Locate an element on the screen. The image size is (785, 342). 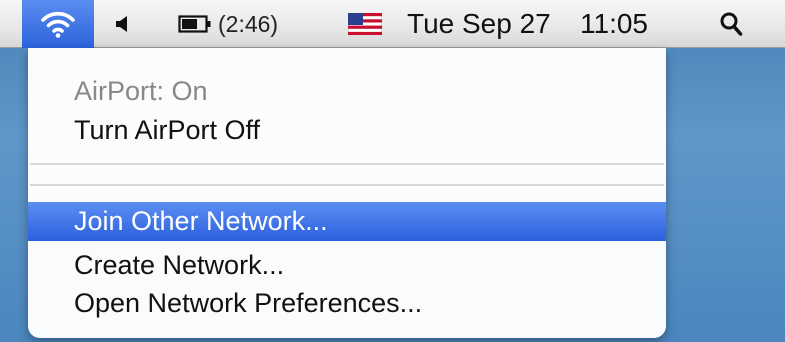
volume-menu-extra is located at coordinates (122, 24).